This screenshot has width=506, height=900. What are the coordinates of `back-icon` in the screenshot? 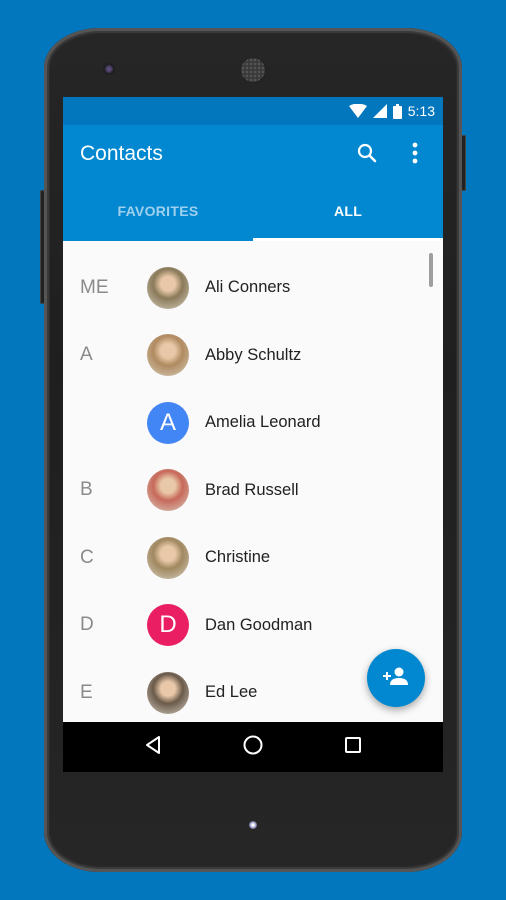 It's located at (153, 747).